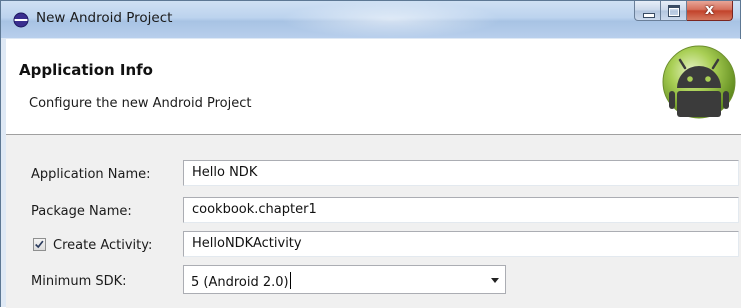 This screenshot has width=741, height=308. I want to click on create-activity-label: Create Activity:, so click(102, 245).